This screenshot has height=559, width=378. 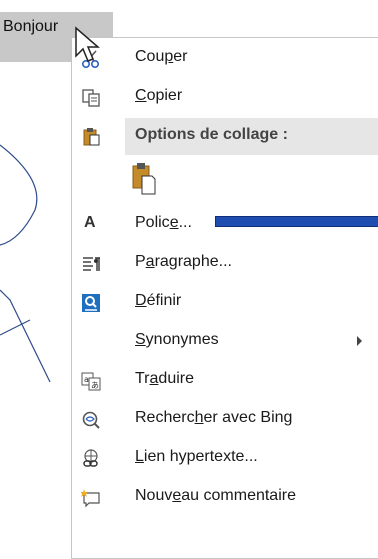 What do you see at coordinates (158, 300) in the screenshot?
I see `menu-item-label: Définir` at bounding box center [158, 300].